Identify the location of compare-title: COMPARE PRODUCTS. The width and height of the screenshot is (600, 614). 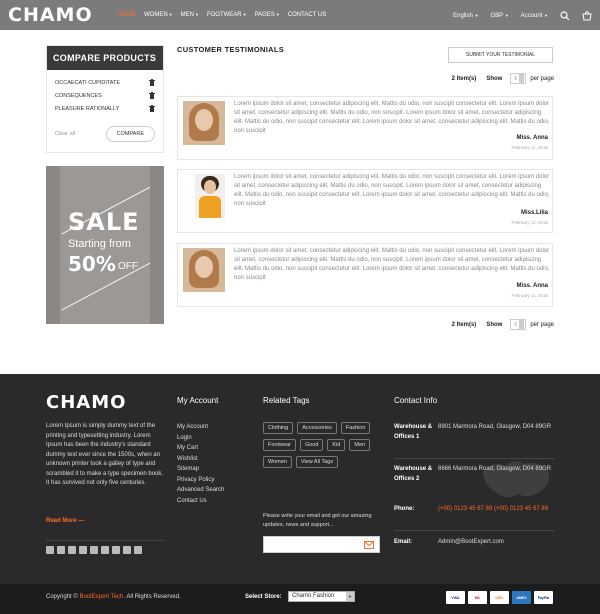
(105, 58).